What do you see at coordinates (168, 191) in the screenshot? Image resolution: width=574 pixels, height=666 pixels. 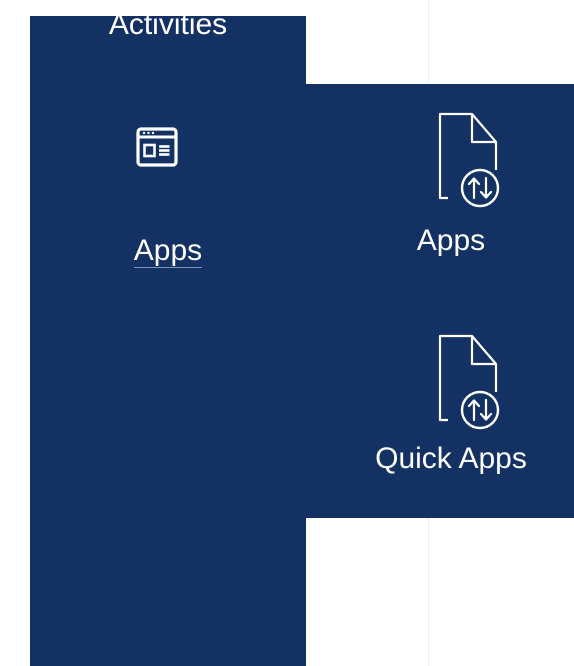 I see `sidebar-item-apps: Apps` at bounding box center [168, 191].